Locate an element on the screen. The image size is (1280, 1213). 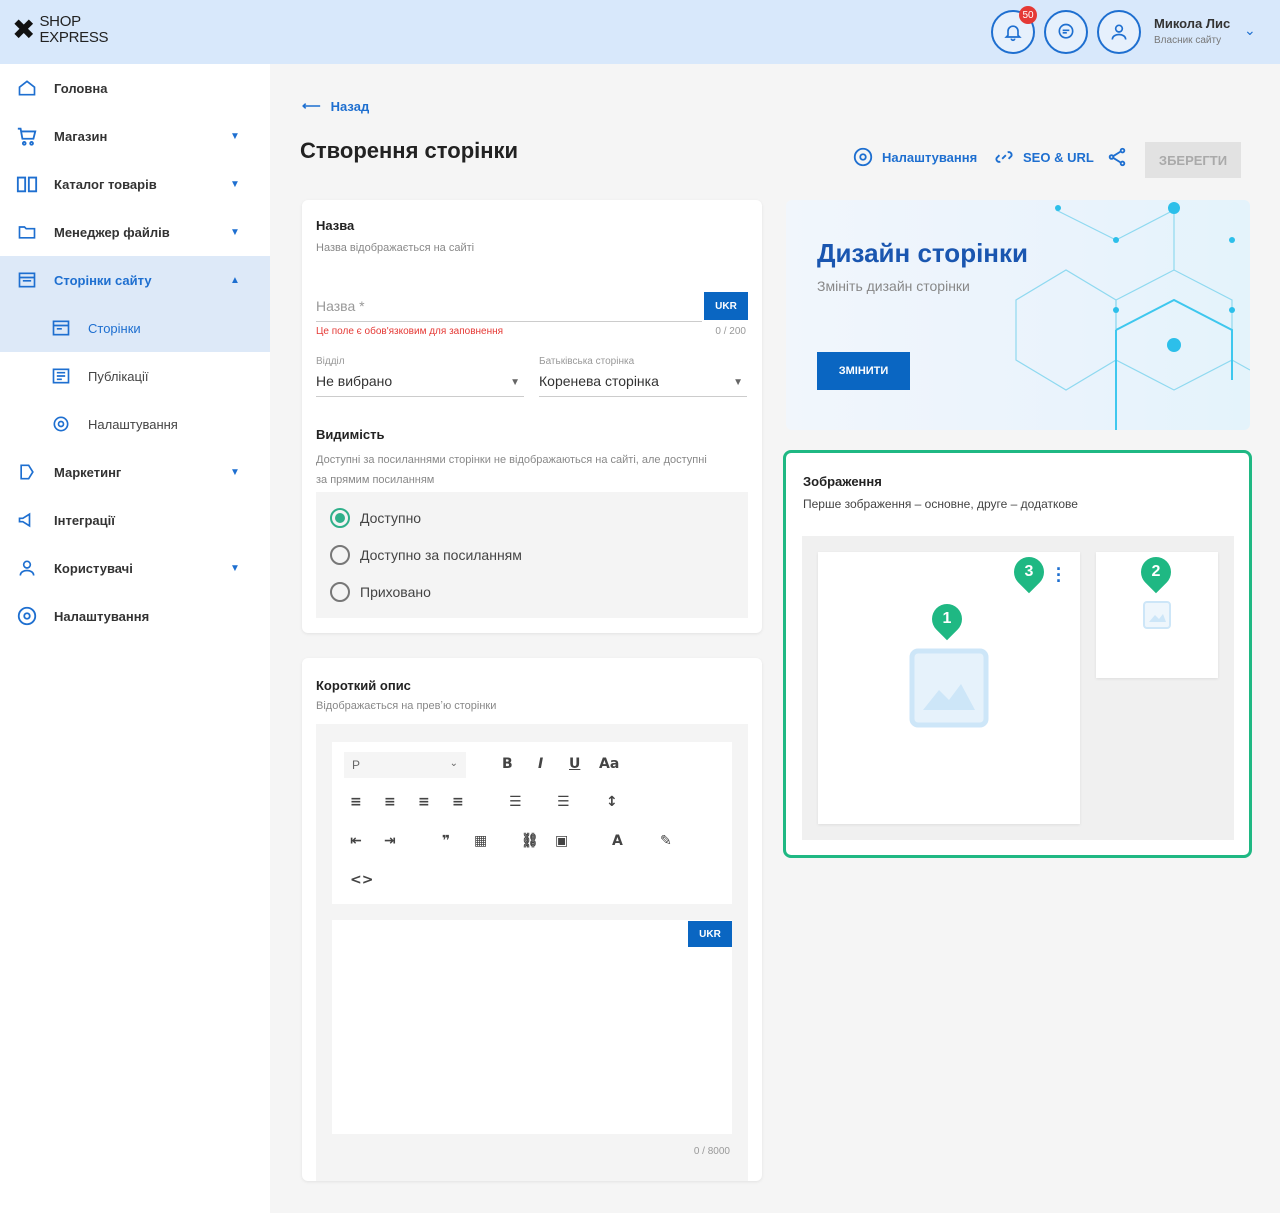
radio-unchecked is located at coordinates (340, 555).